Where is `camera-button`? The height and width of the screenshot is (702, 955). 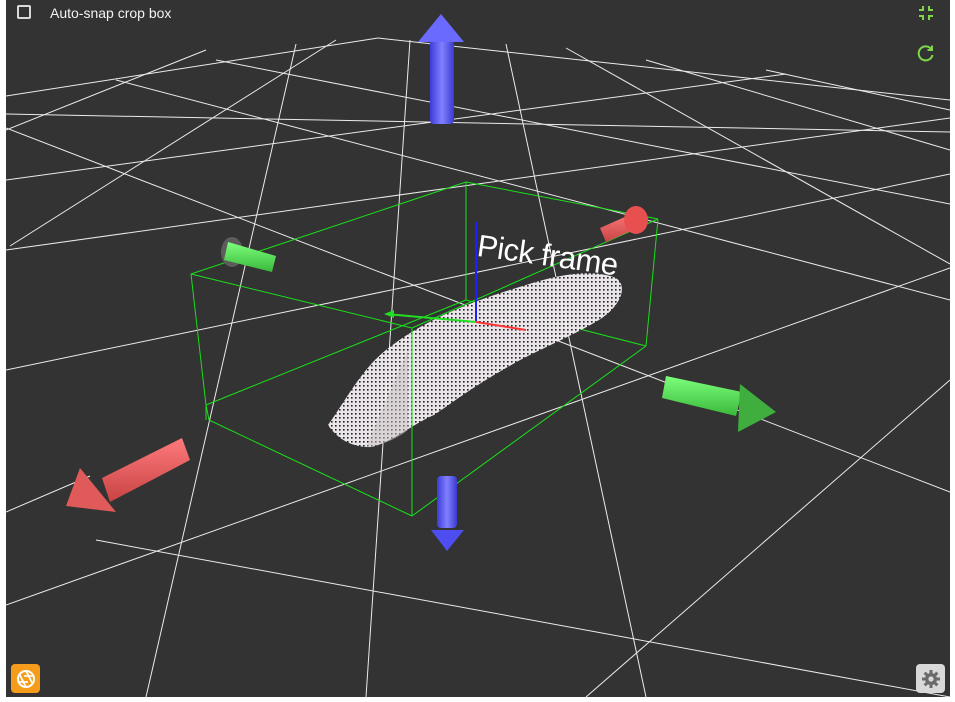 camera-button is located at coordinates (25, 678).